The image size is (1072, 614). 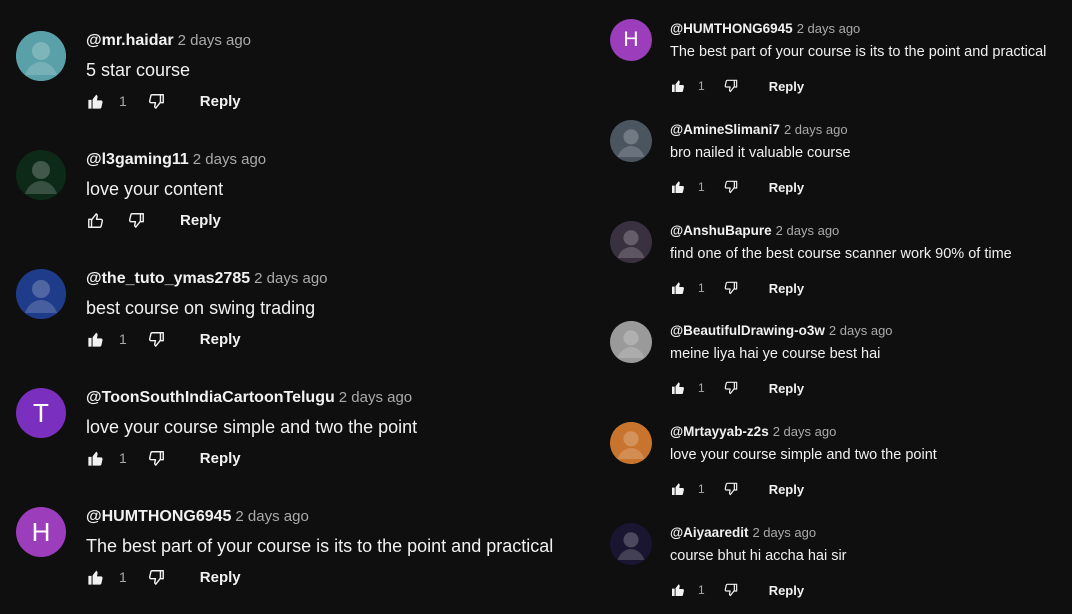 I want to click on avatar: T, so click(x=41, y=413).